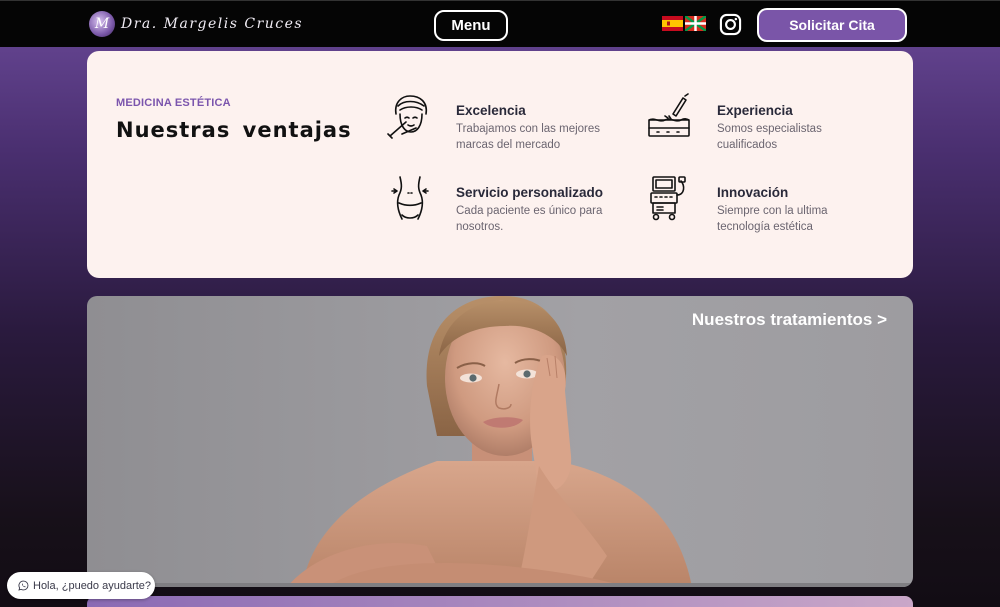  What do you see at coordinates (789, 320) in the screenshot?
I see `treatments-link: Nuestros tratamientos >` at bounding box center [789, 320].